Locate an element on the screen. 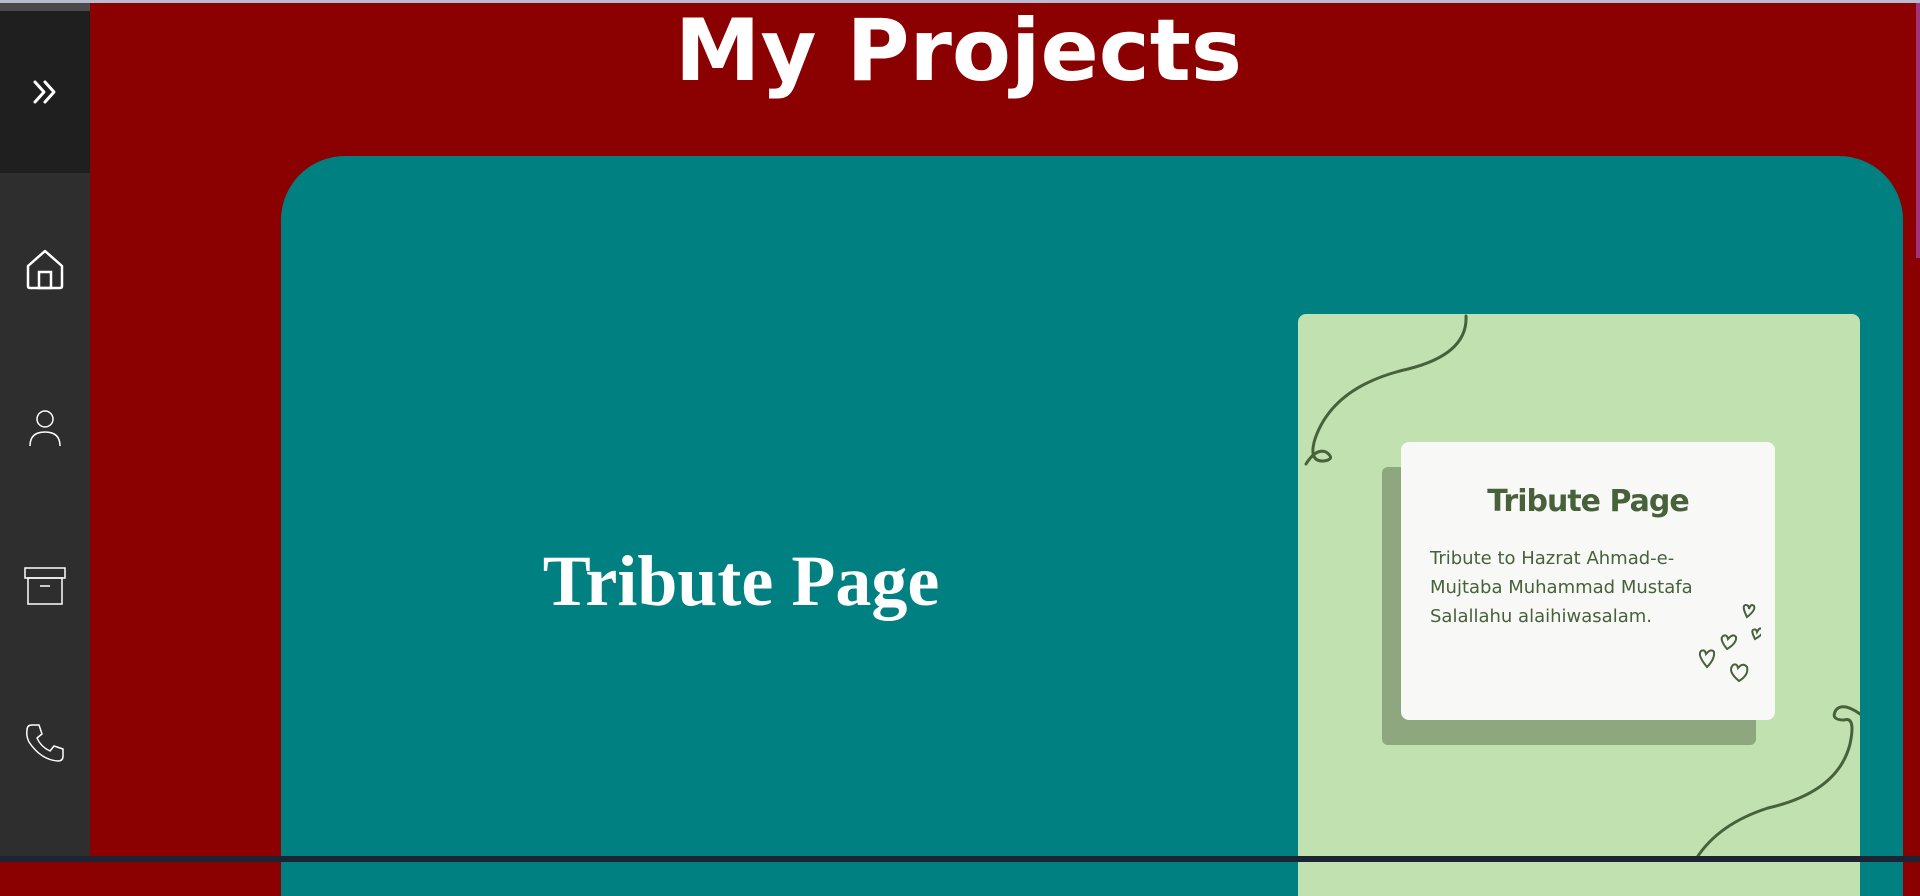  user-icon is located at coordinates (45, 428).